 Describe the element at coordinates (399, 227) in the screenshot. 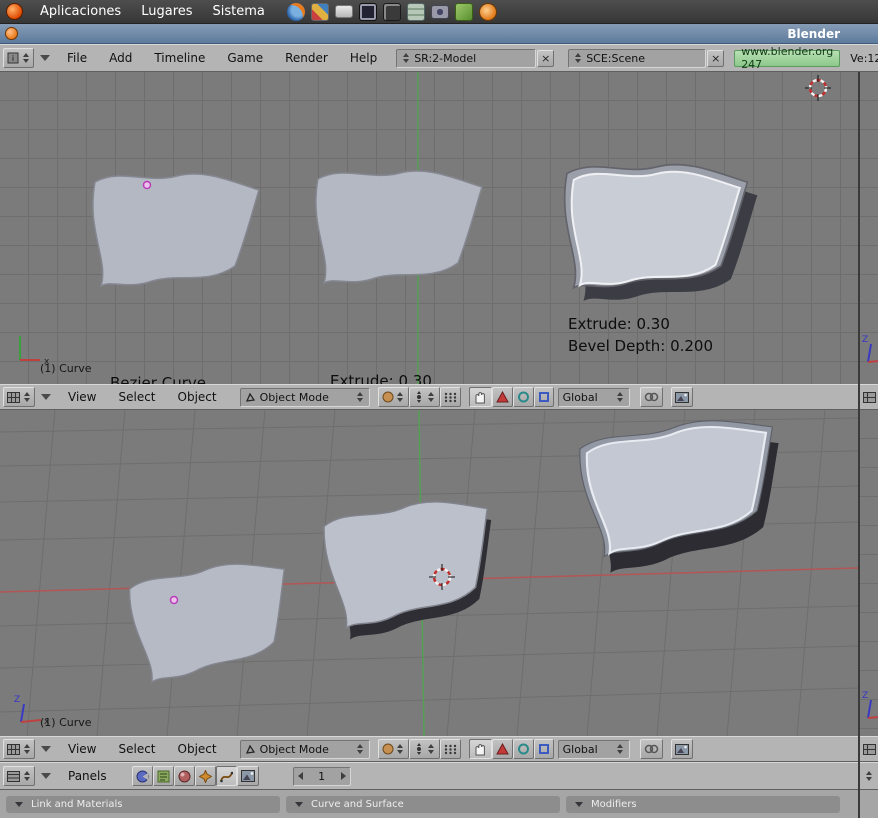

I see `extruded-curve-object` at that location.